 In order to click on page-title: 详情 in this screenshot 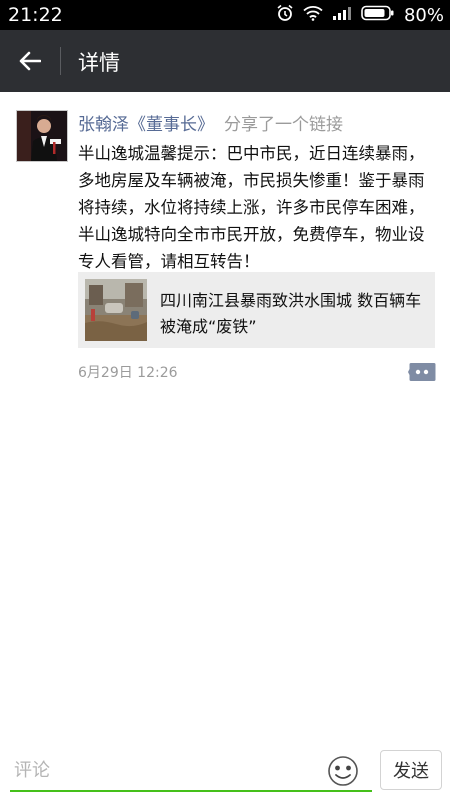, I will do `click(99, 63)`.